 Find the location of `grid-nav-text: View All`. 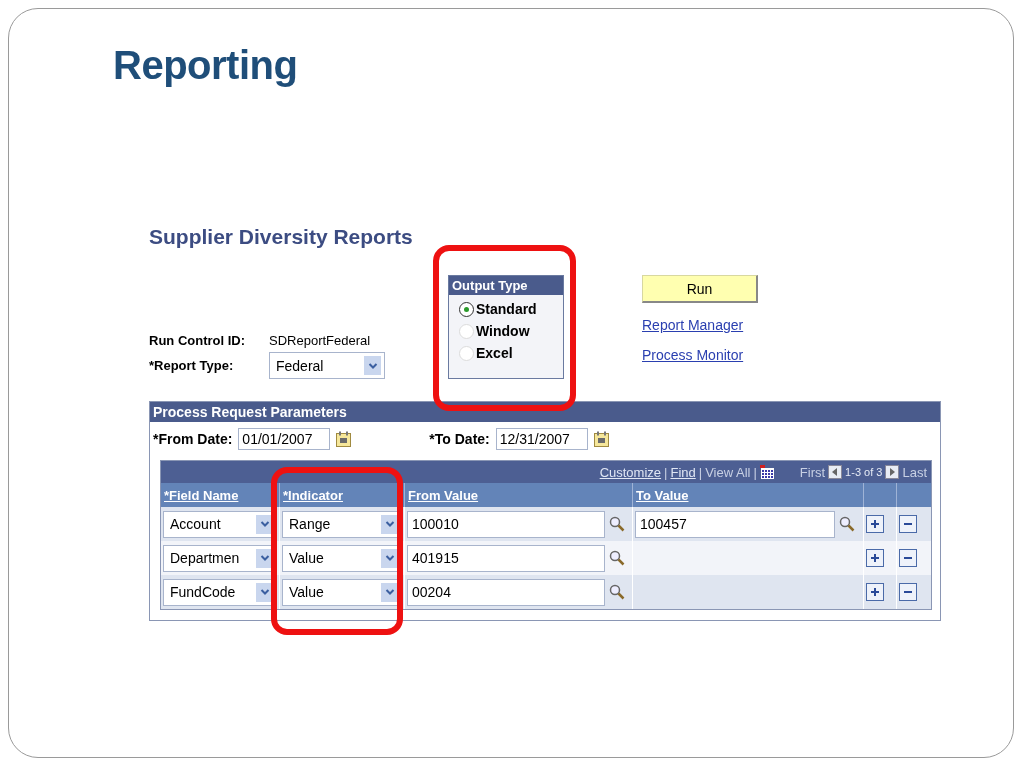

grid-nav-text: View All is located at coordinates (728, 472).